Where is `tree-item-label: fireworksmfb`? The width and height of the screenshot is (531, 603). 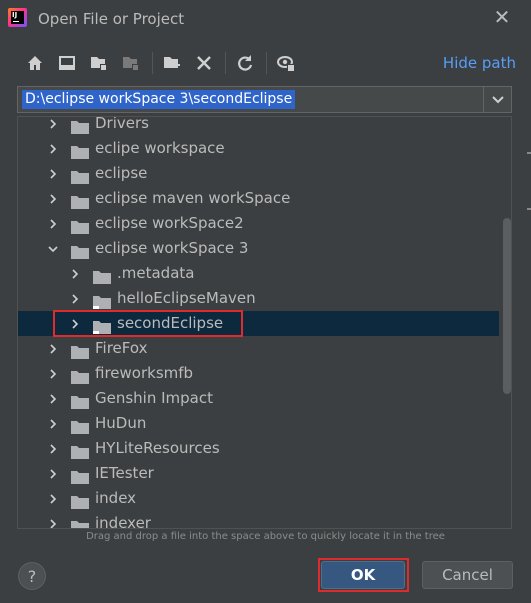
tree-item-label: fireworksmfb is located at coordinates (144, 373).